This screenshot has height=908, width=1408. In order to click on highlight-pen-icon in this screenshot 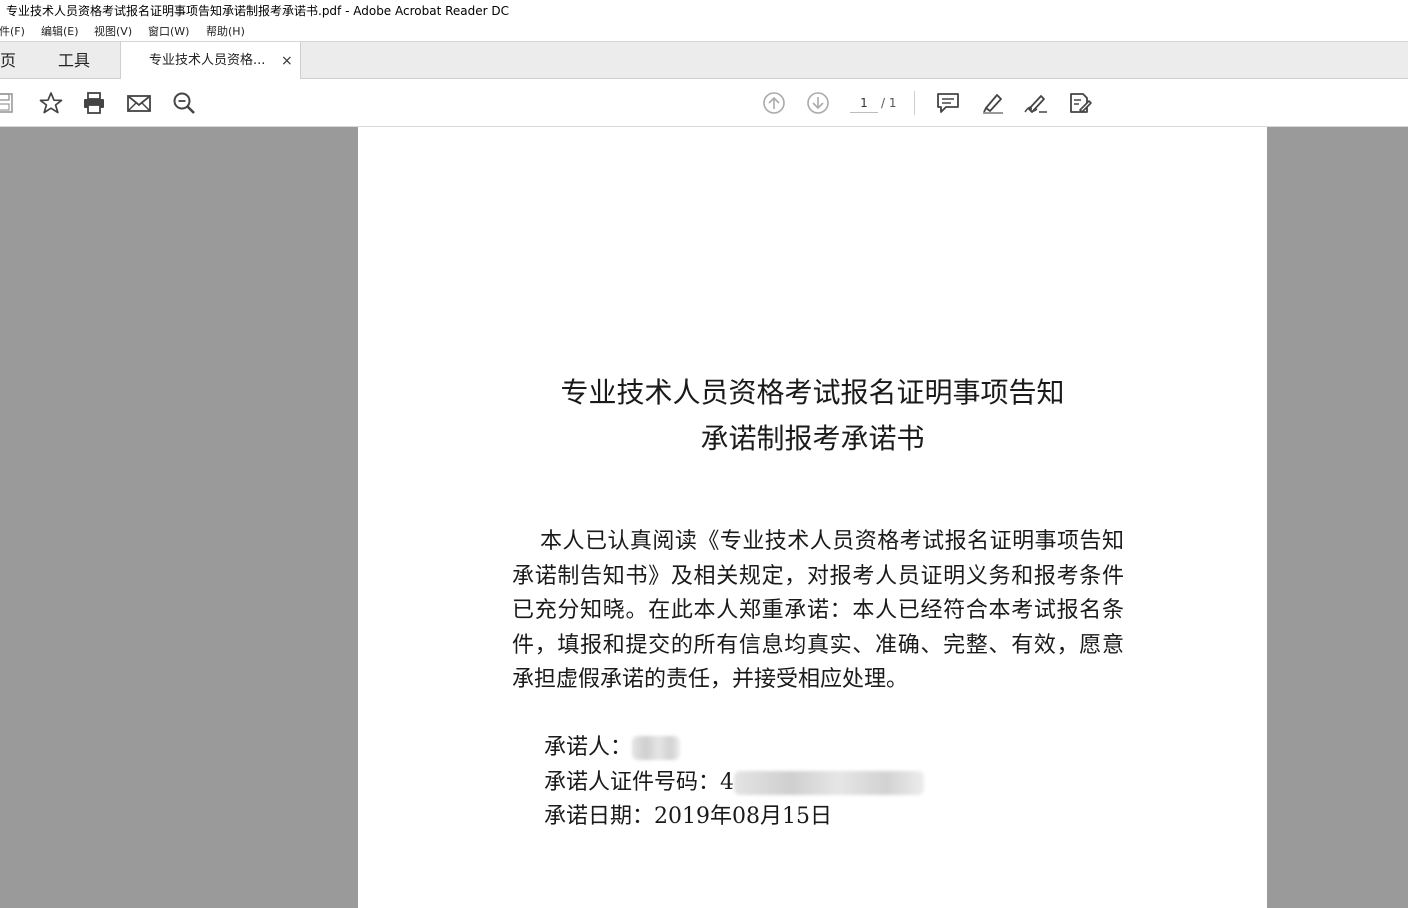, I will do `click(992, 103)`.